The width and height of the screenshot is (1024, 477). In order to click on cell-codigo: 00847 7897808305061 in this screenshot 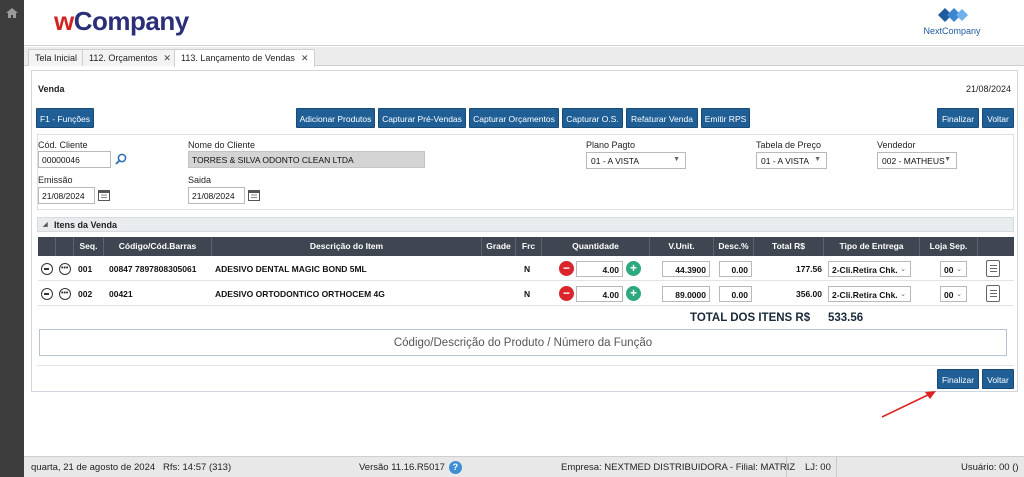, I will do `click(153, 269)`.